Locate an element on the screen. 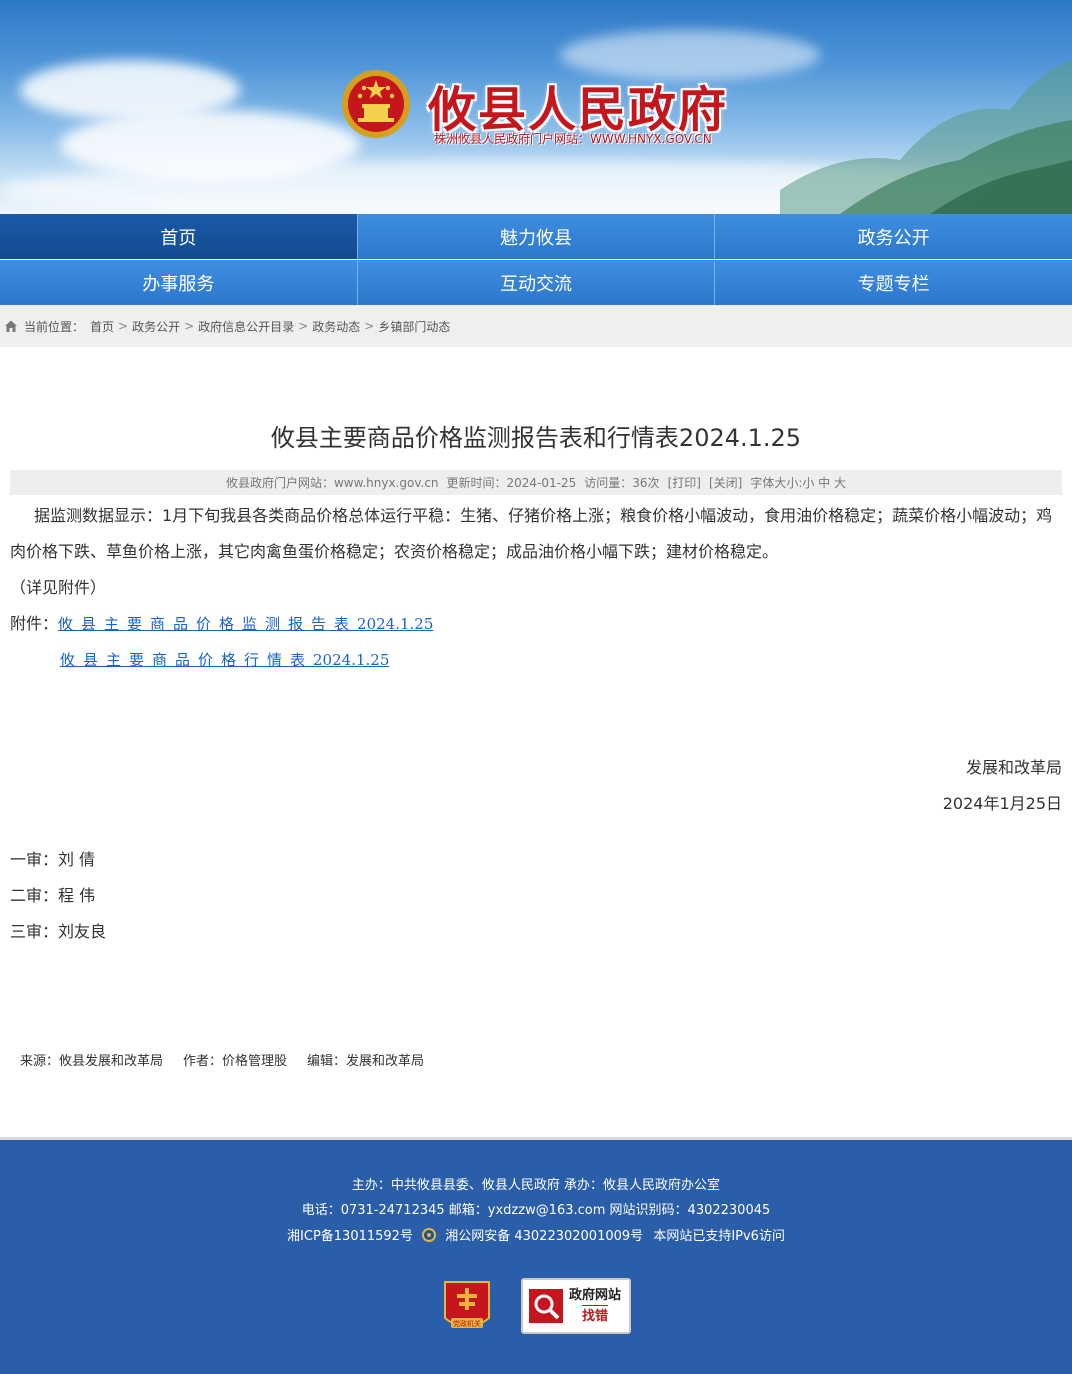 The width and height of the screenshot is (1072, 1374). mountain-landscape is located at coordinates (926, 137).